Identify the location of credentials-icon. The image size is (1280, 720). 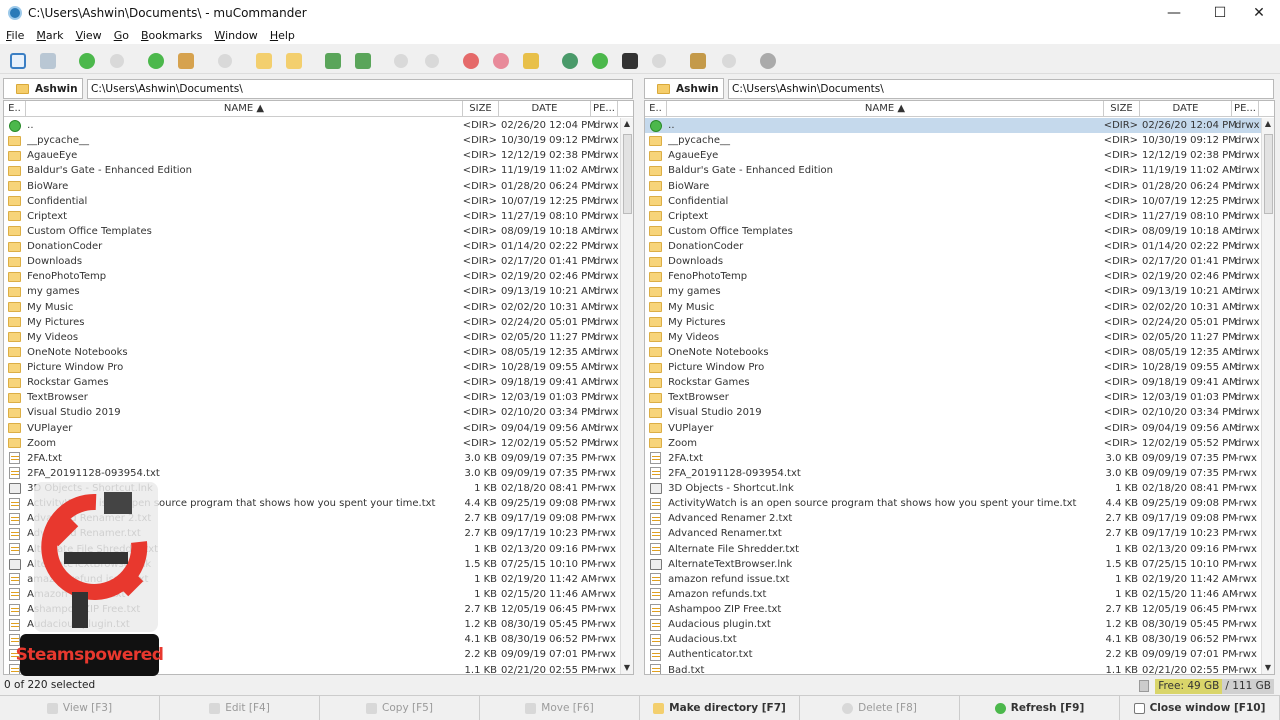
(531, 61).